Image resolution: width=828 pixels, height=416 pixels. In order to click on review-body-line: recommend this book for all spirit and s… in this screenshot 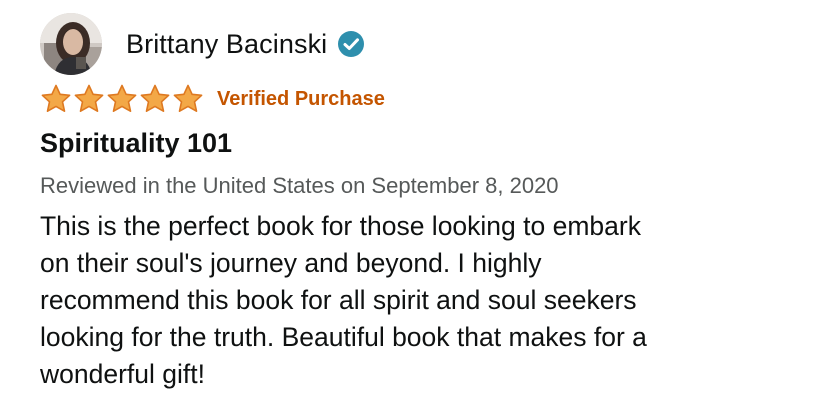, I will do `click(338, 300)`.